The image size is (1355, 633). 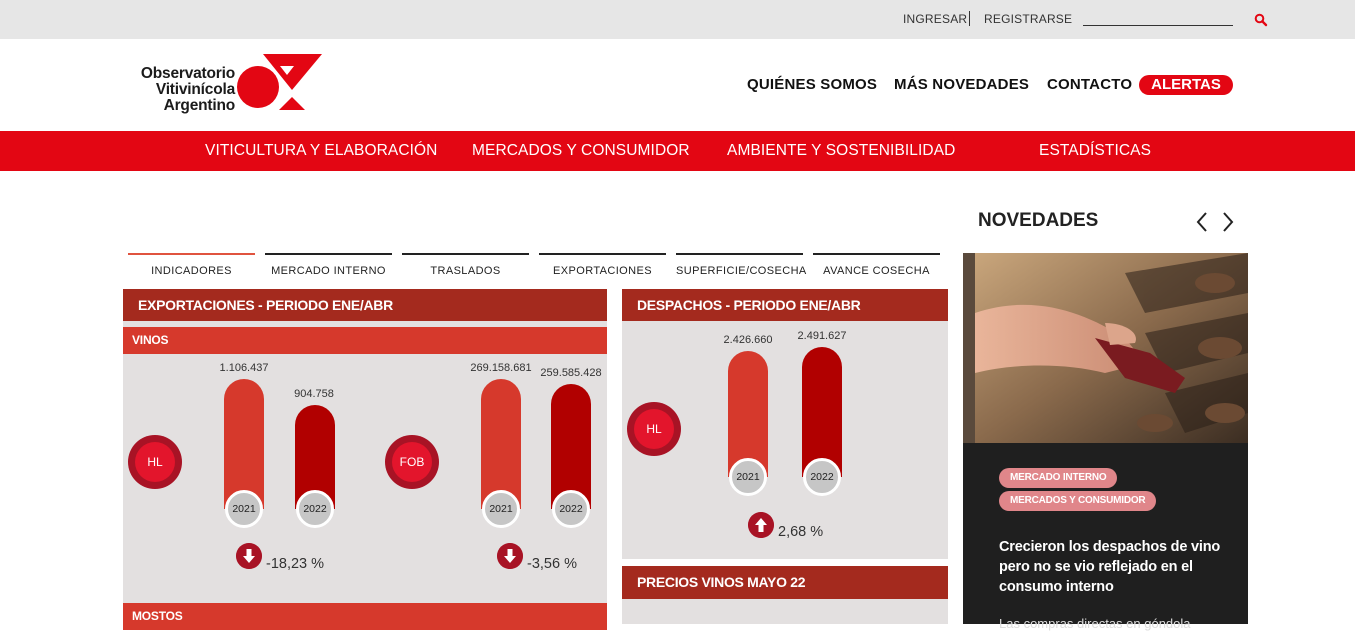 I want to click on dispatch-panel-title: DESPACHOS - PERIODO ENE/ABR, so click(x=785, y=305).